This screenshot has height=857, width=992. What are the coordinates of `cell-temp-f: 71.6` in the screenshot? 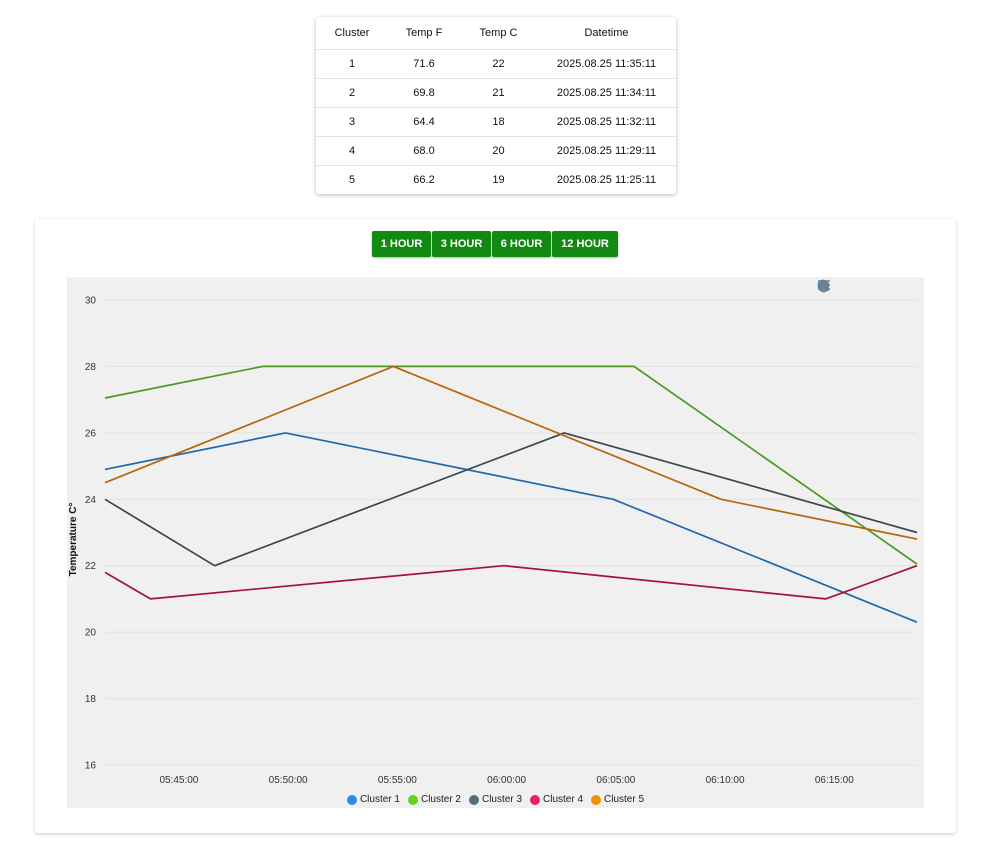 It's located at (424, 64).